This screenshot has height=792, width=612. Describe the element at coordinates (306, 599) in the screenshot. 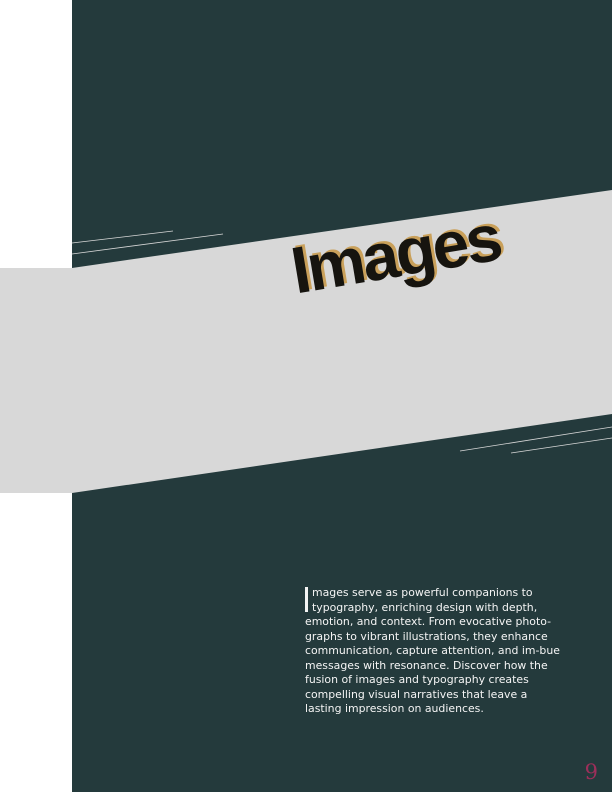

I see `drop-cap-bar` at that location.